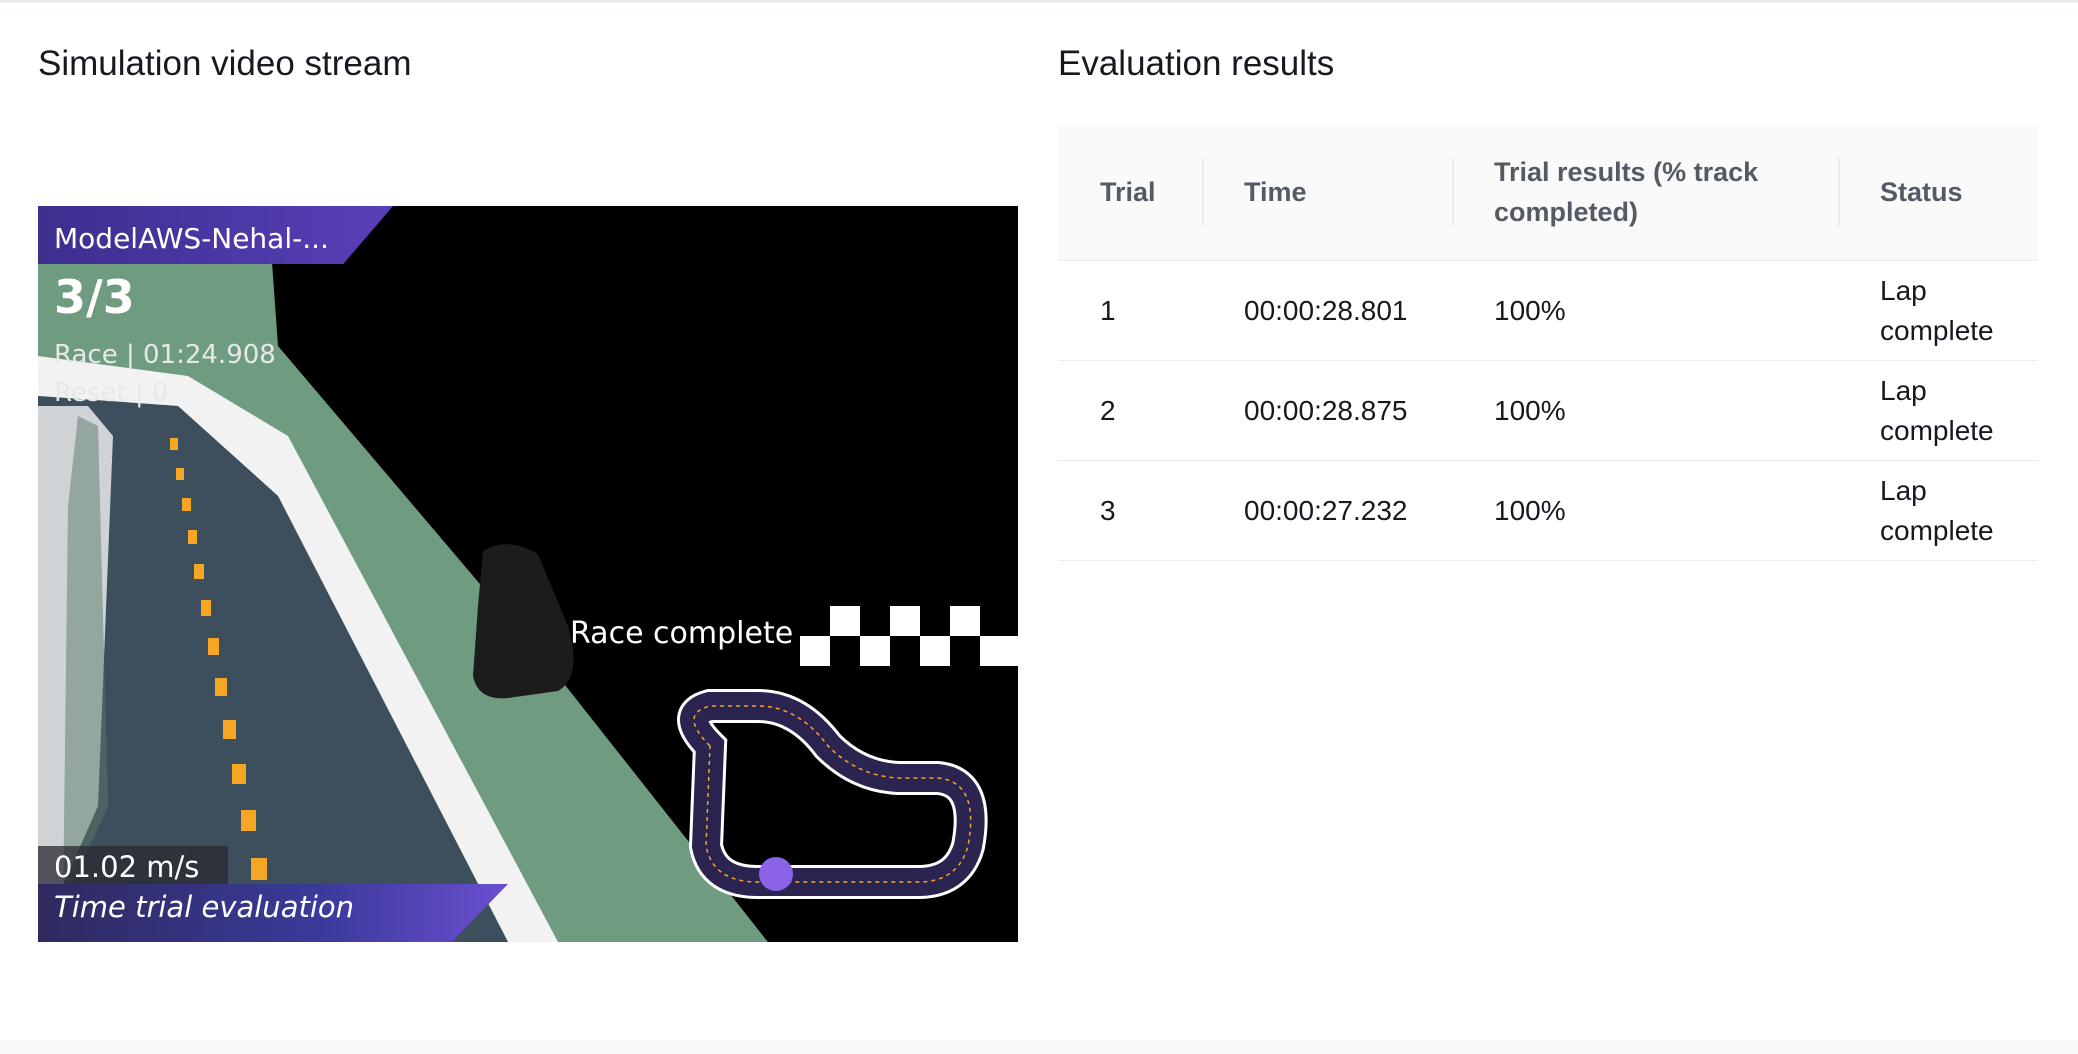 The image size is (2078, 1054). What do you see at coordinates (1130, 510) in the screenshot?
I see `trial-cell: 3` at bounding box center [1130, 510].